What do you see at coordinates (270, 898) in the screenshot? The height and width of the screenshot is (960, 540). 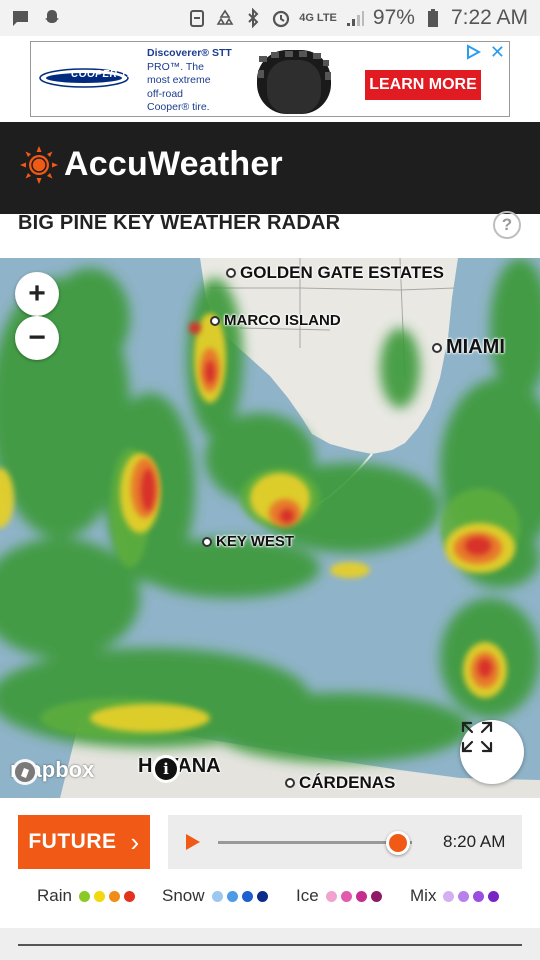 I see `precip-legend: Rain Snow Ice Mix` at bounding box center [270, 898].